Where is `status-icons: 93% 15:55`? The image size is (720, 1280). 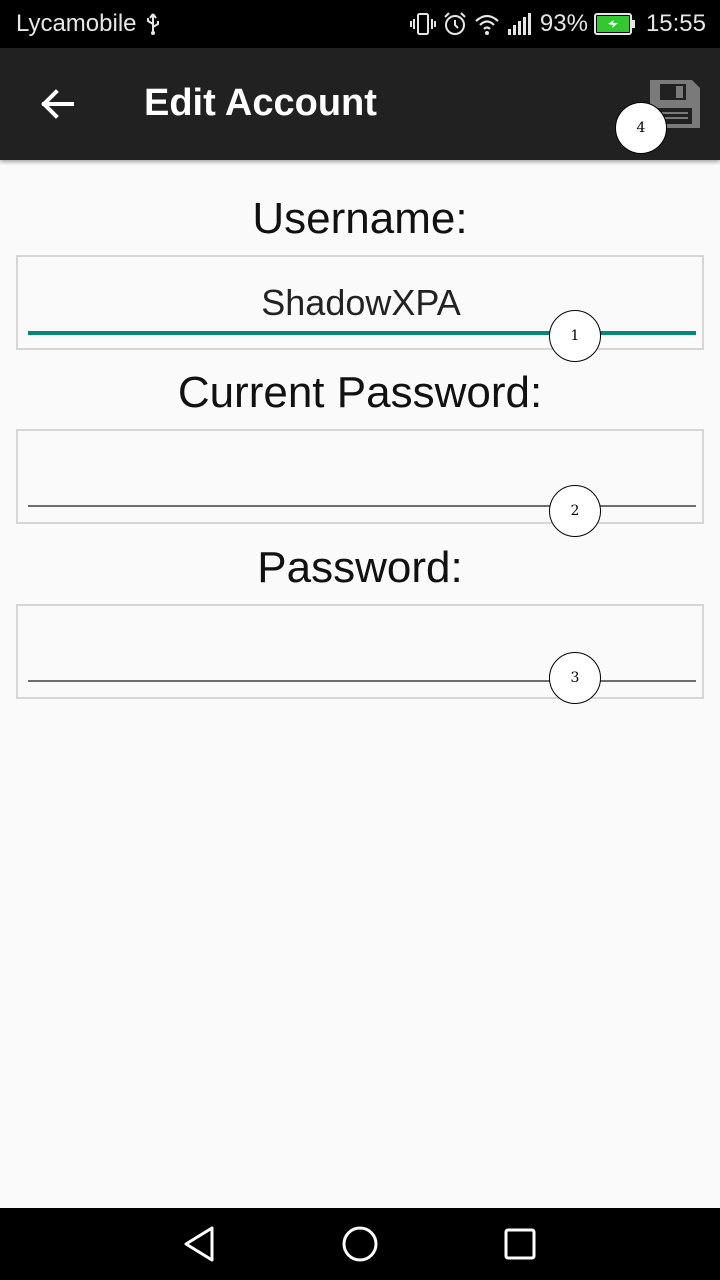
status-icons: 93% 15:55 is located at coordinates (557, 24).